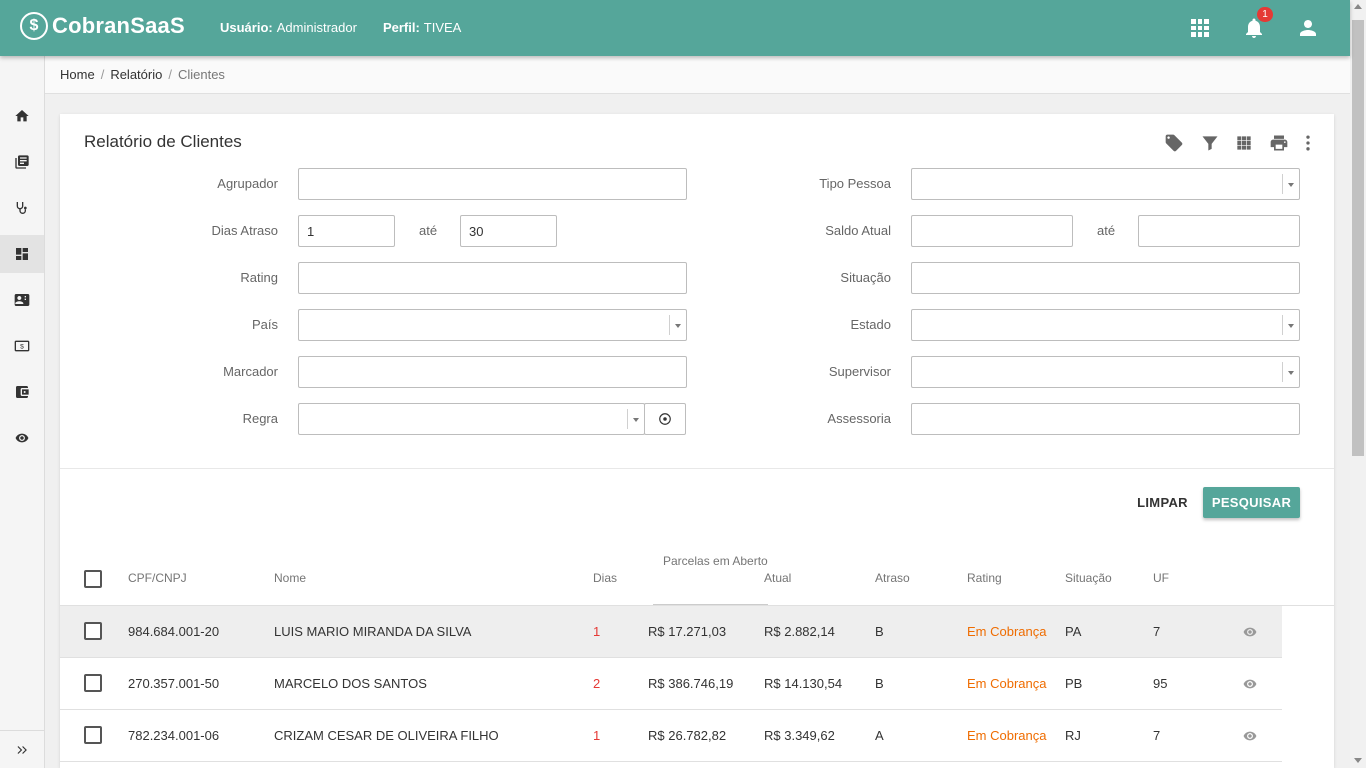 The height and width of the screenshot is (768, 1366). I want to click on nav-money: $, so click(22, 346).